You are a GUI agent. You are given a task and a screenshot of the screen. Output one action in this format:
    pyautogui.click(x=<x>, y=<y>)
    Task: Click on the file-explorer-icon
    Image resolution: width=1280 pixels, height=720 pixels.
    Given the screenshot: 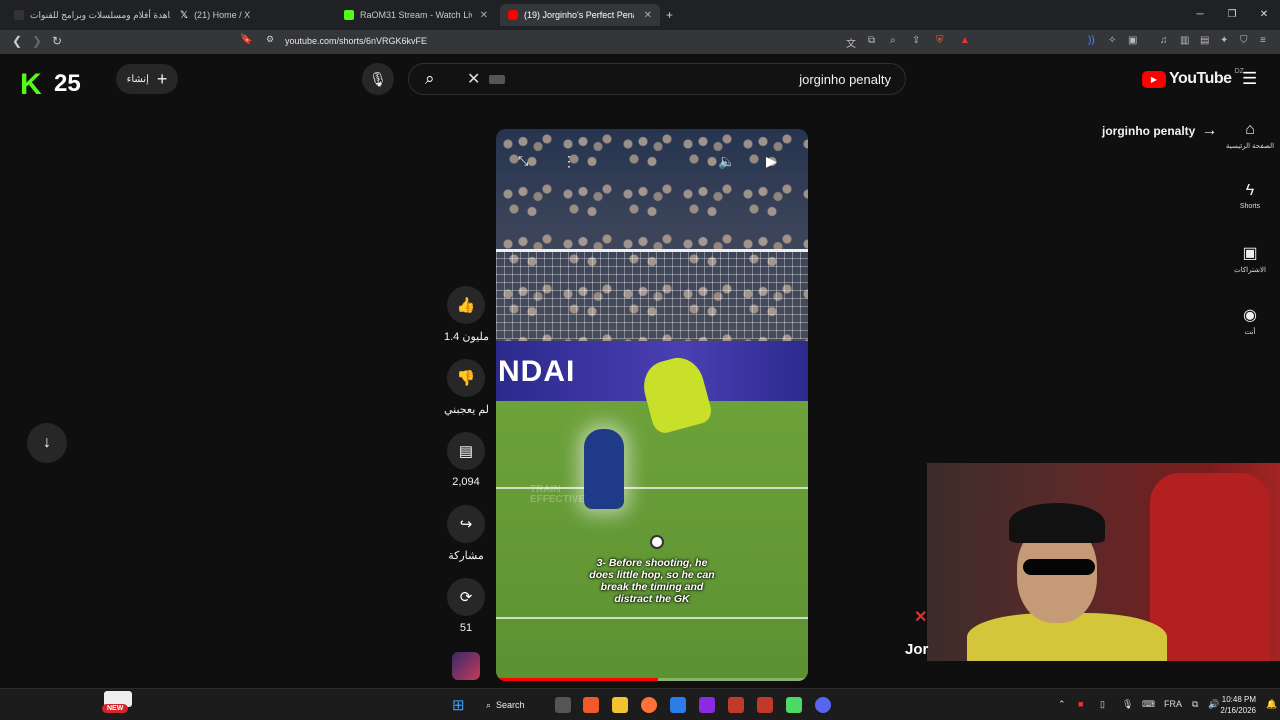 What is the action you would take?
    pyautogui.click(x=620, y=705)
    